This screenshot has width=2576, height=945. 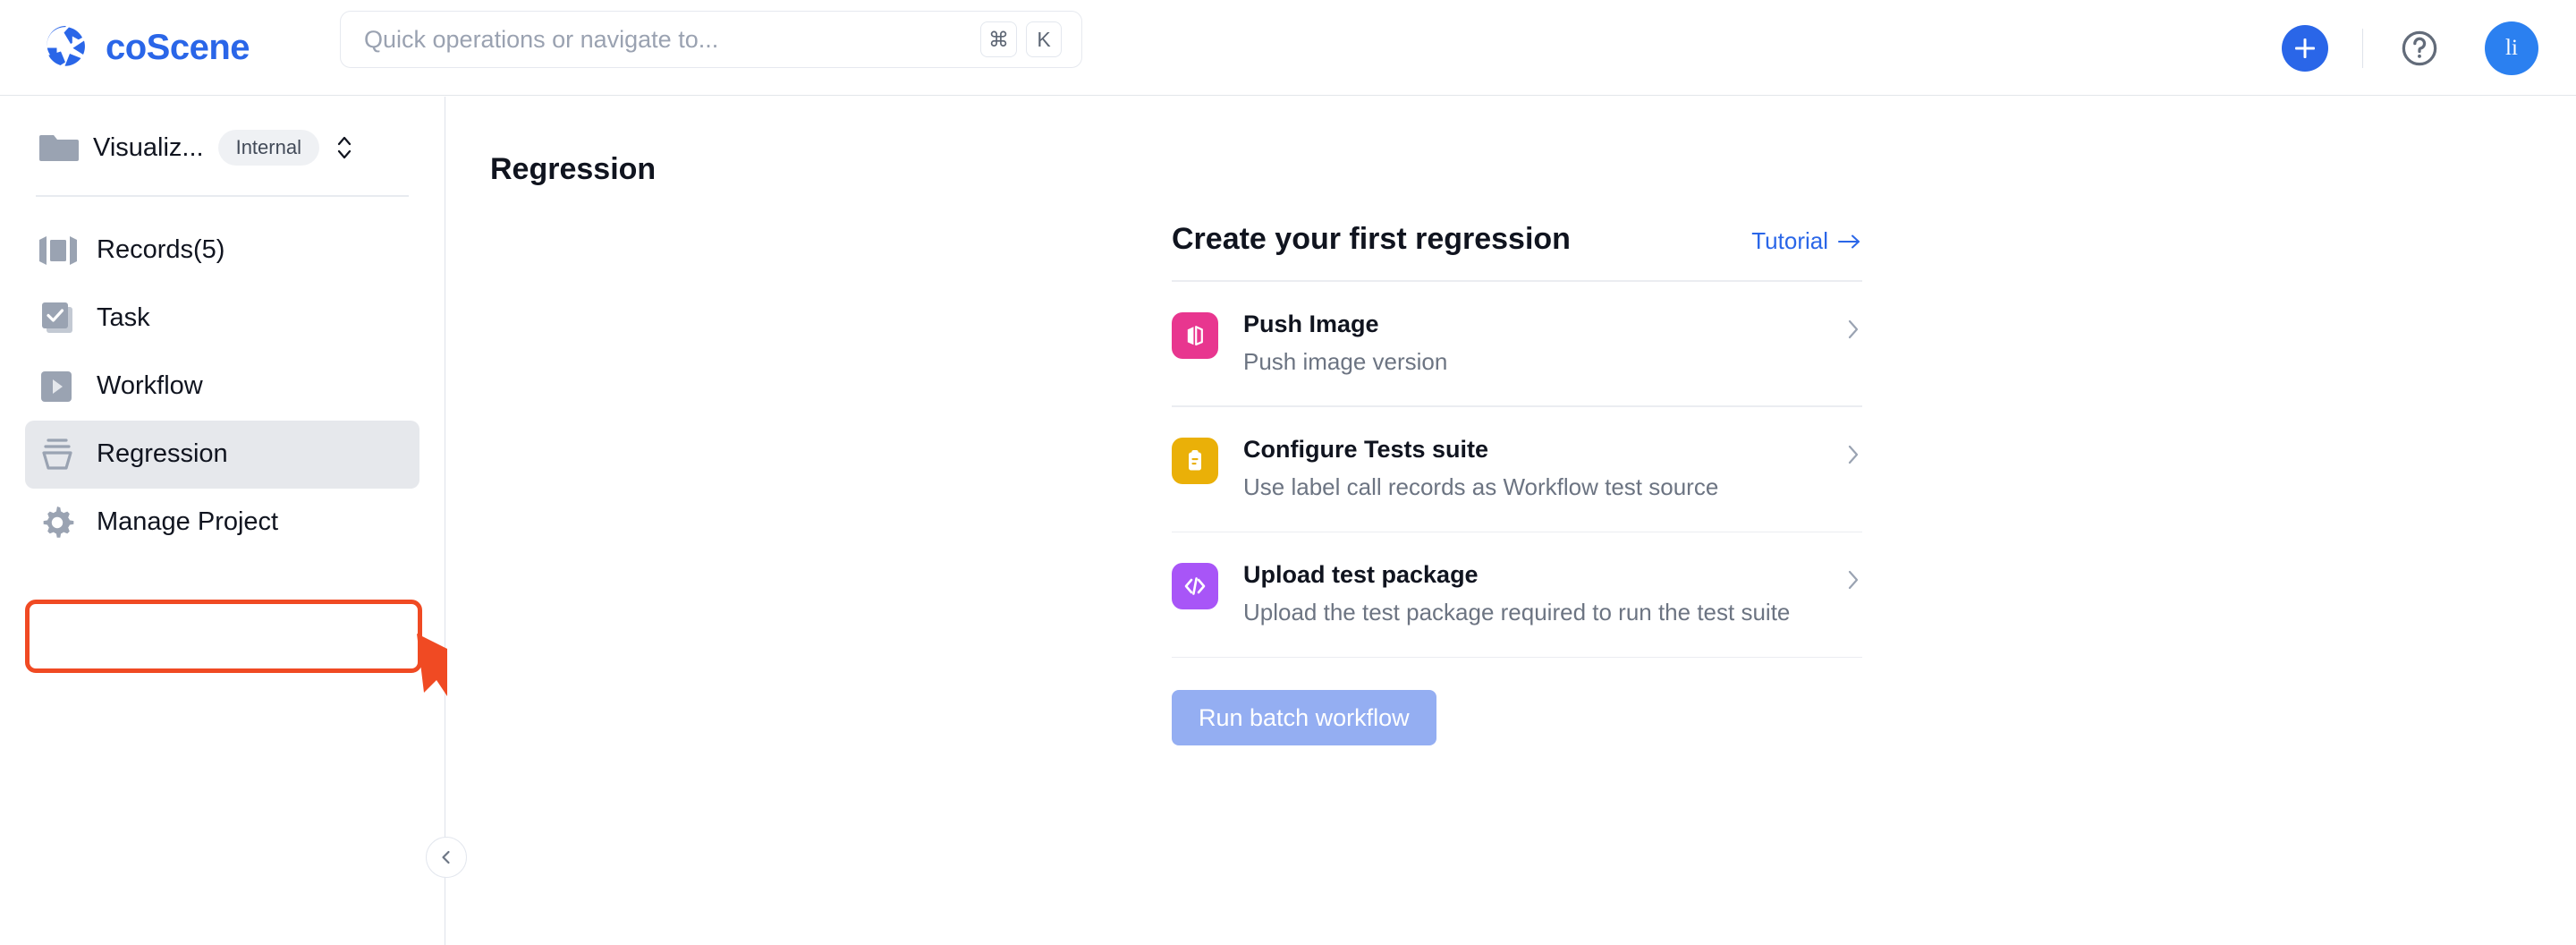 I want to click on sidebar-item-manage-project: Manage Project, so click(x=222, y=523).